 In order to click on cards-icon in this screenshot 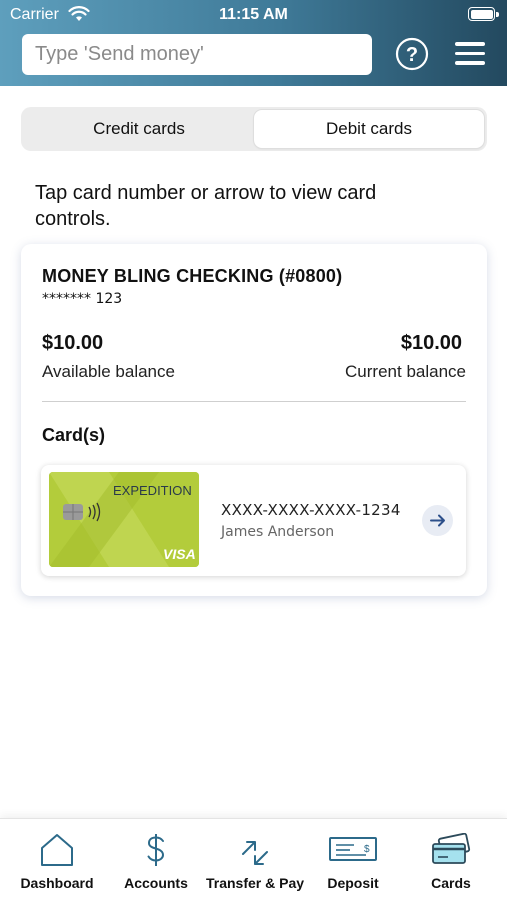, I will do `click(451, 852)`.